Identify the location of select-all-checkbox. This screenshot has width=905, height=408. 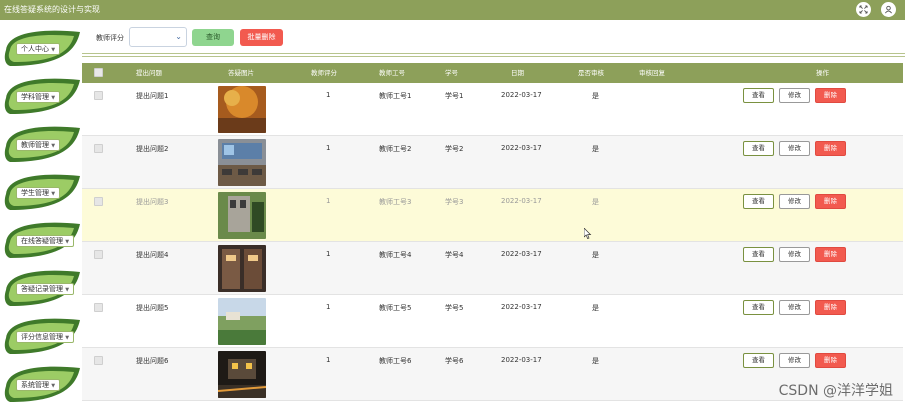
(98, 72).